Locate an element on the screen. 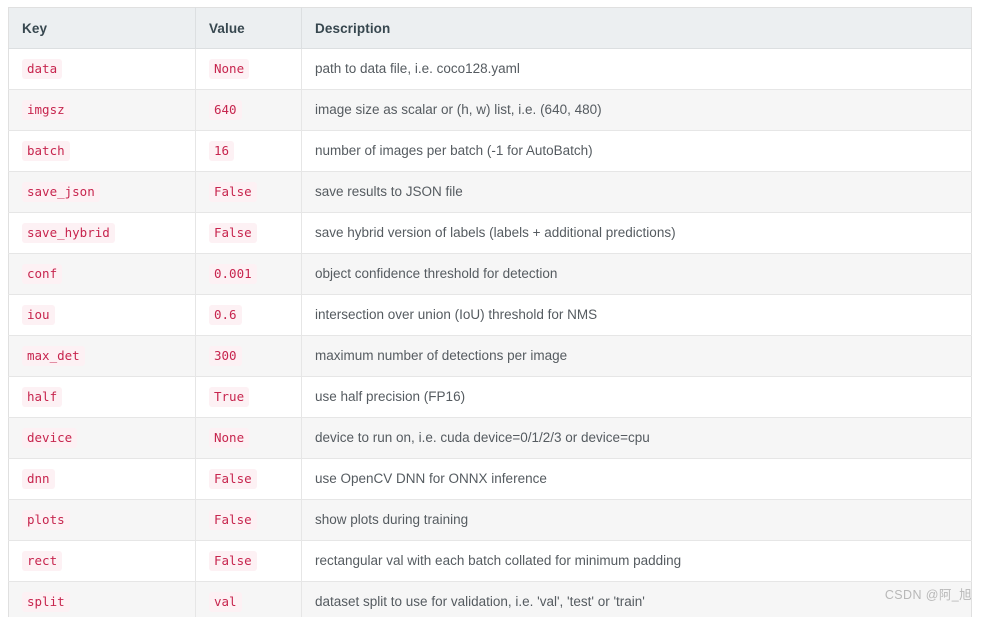 This screenshot has width=984, height=617. cell-description: save results to JSON file is located at coordinates (636, 192).